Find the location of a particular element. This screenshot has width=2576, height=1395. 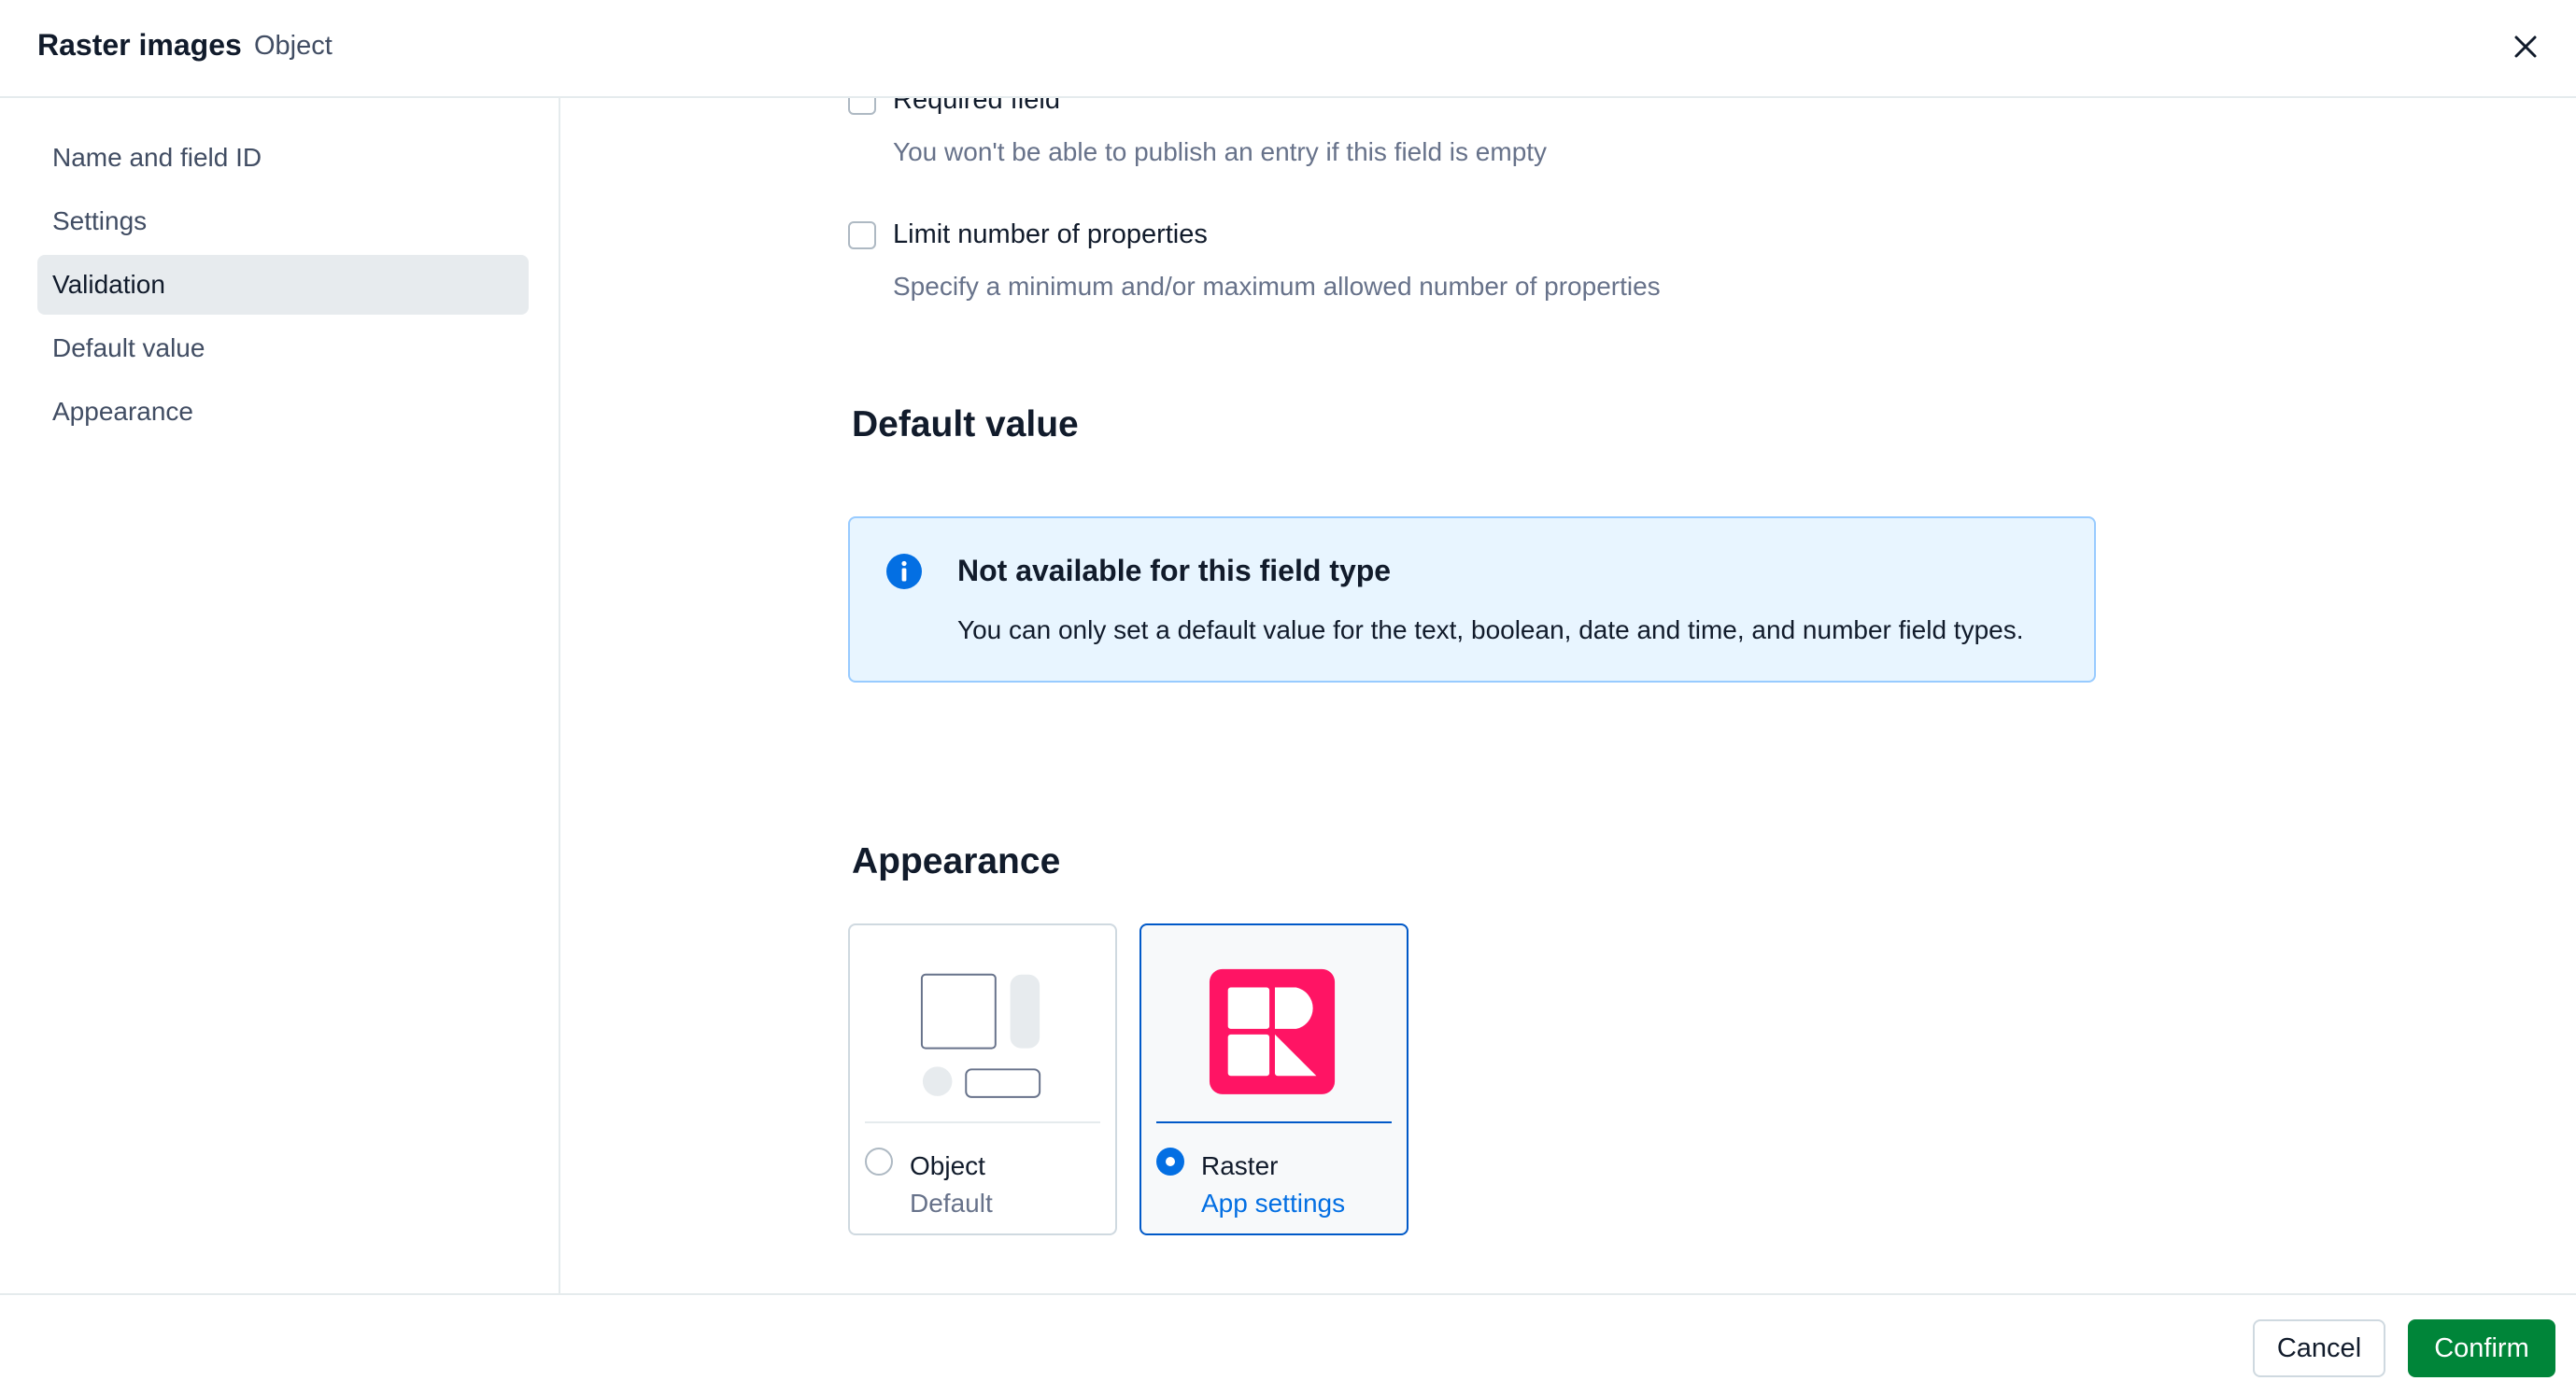

sidebar-item-name-and-field-id: Name and field ID is located at coordinates (283, 158).